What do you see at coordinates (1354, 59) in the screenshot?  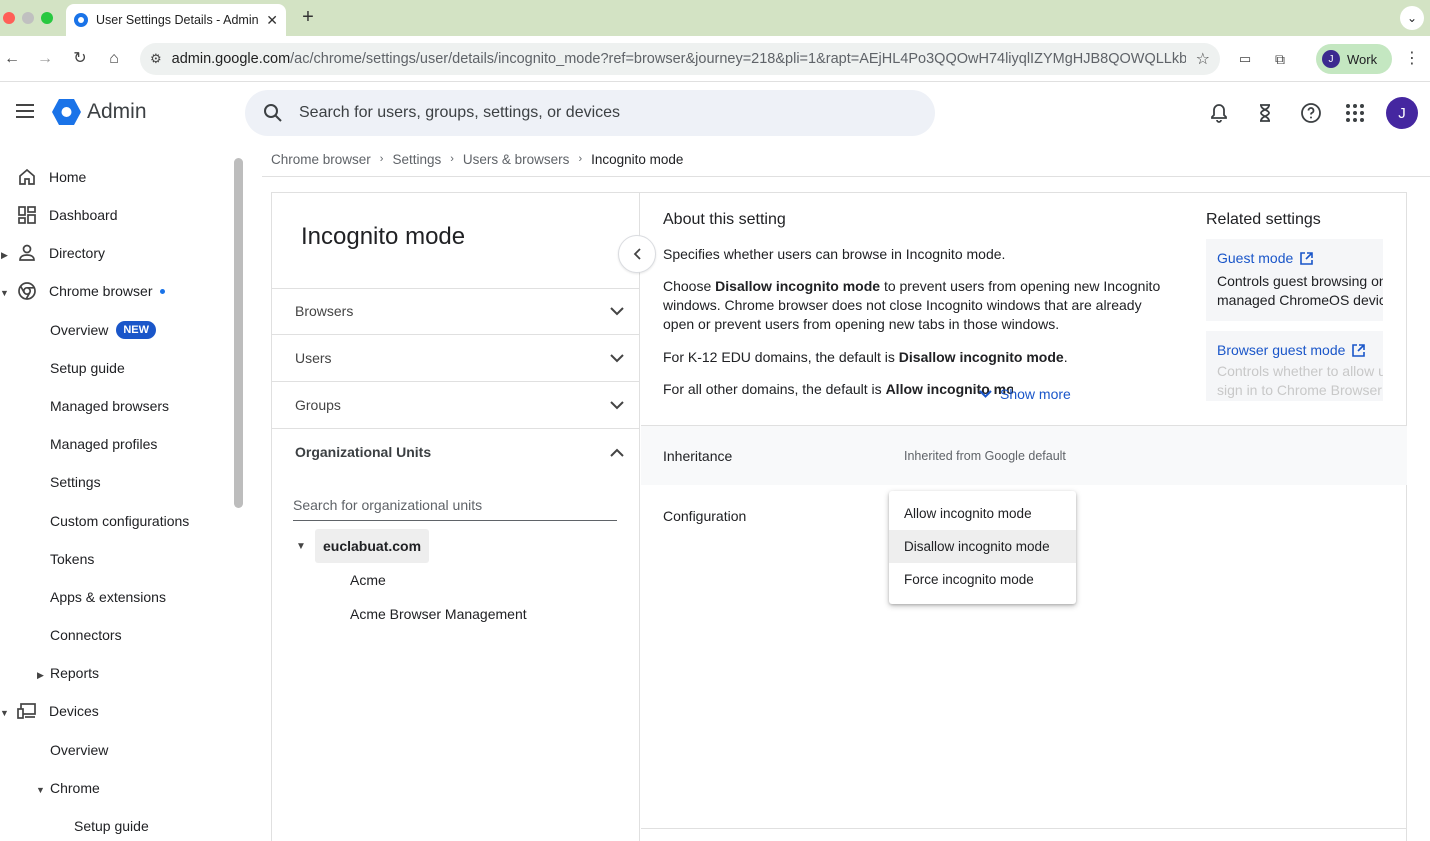 I see `profile-chip: J Work` at bounding box center [1354, 59].